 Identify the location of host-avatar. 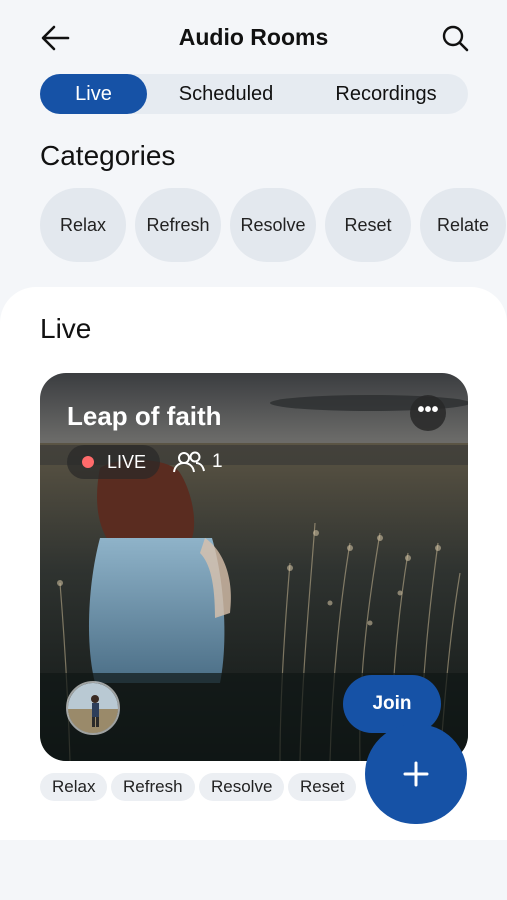
(93, 708).